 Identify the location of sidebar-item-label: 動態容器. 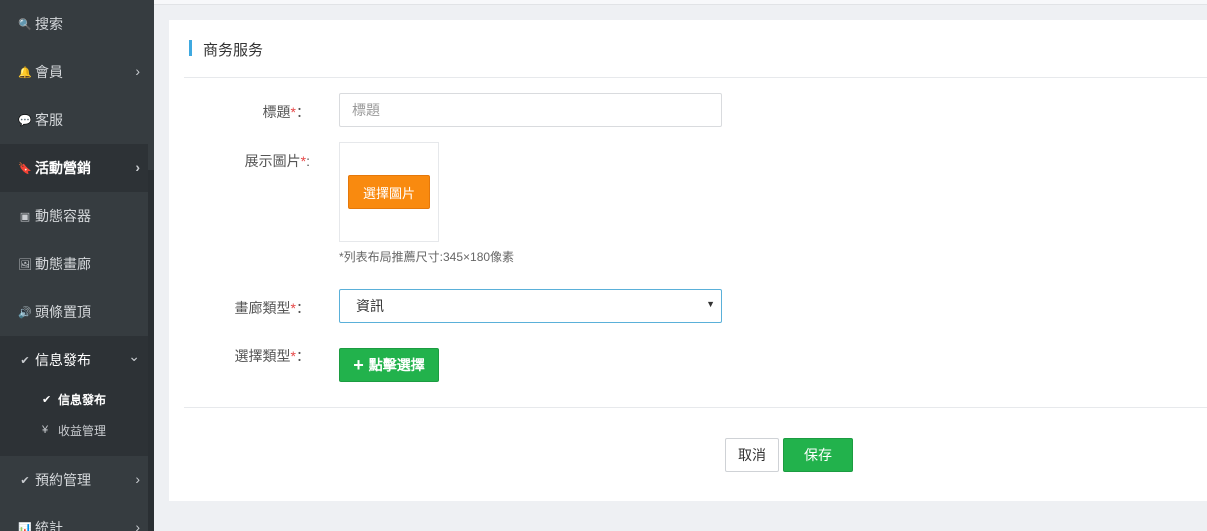
(63, 216).